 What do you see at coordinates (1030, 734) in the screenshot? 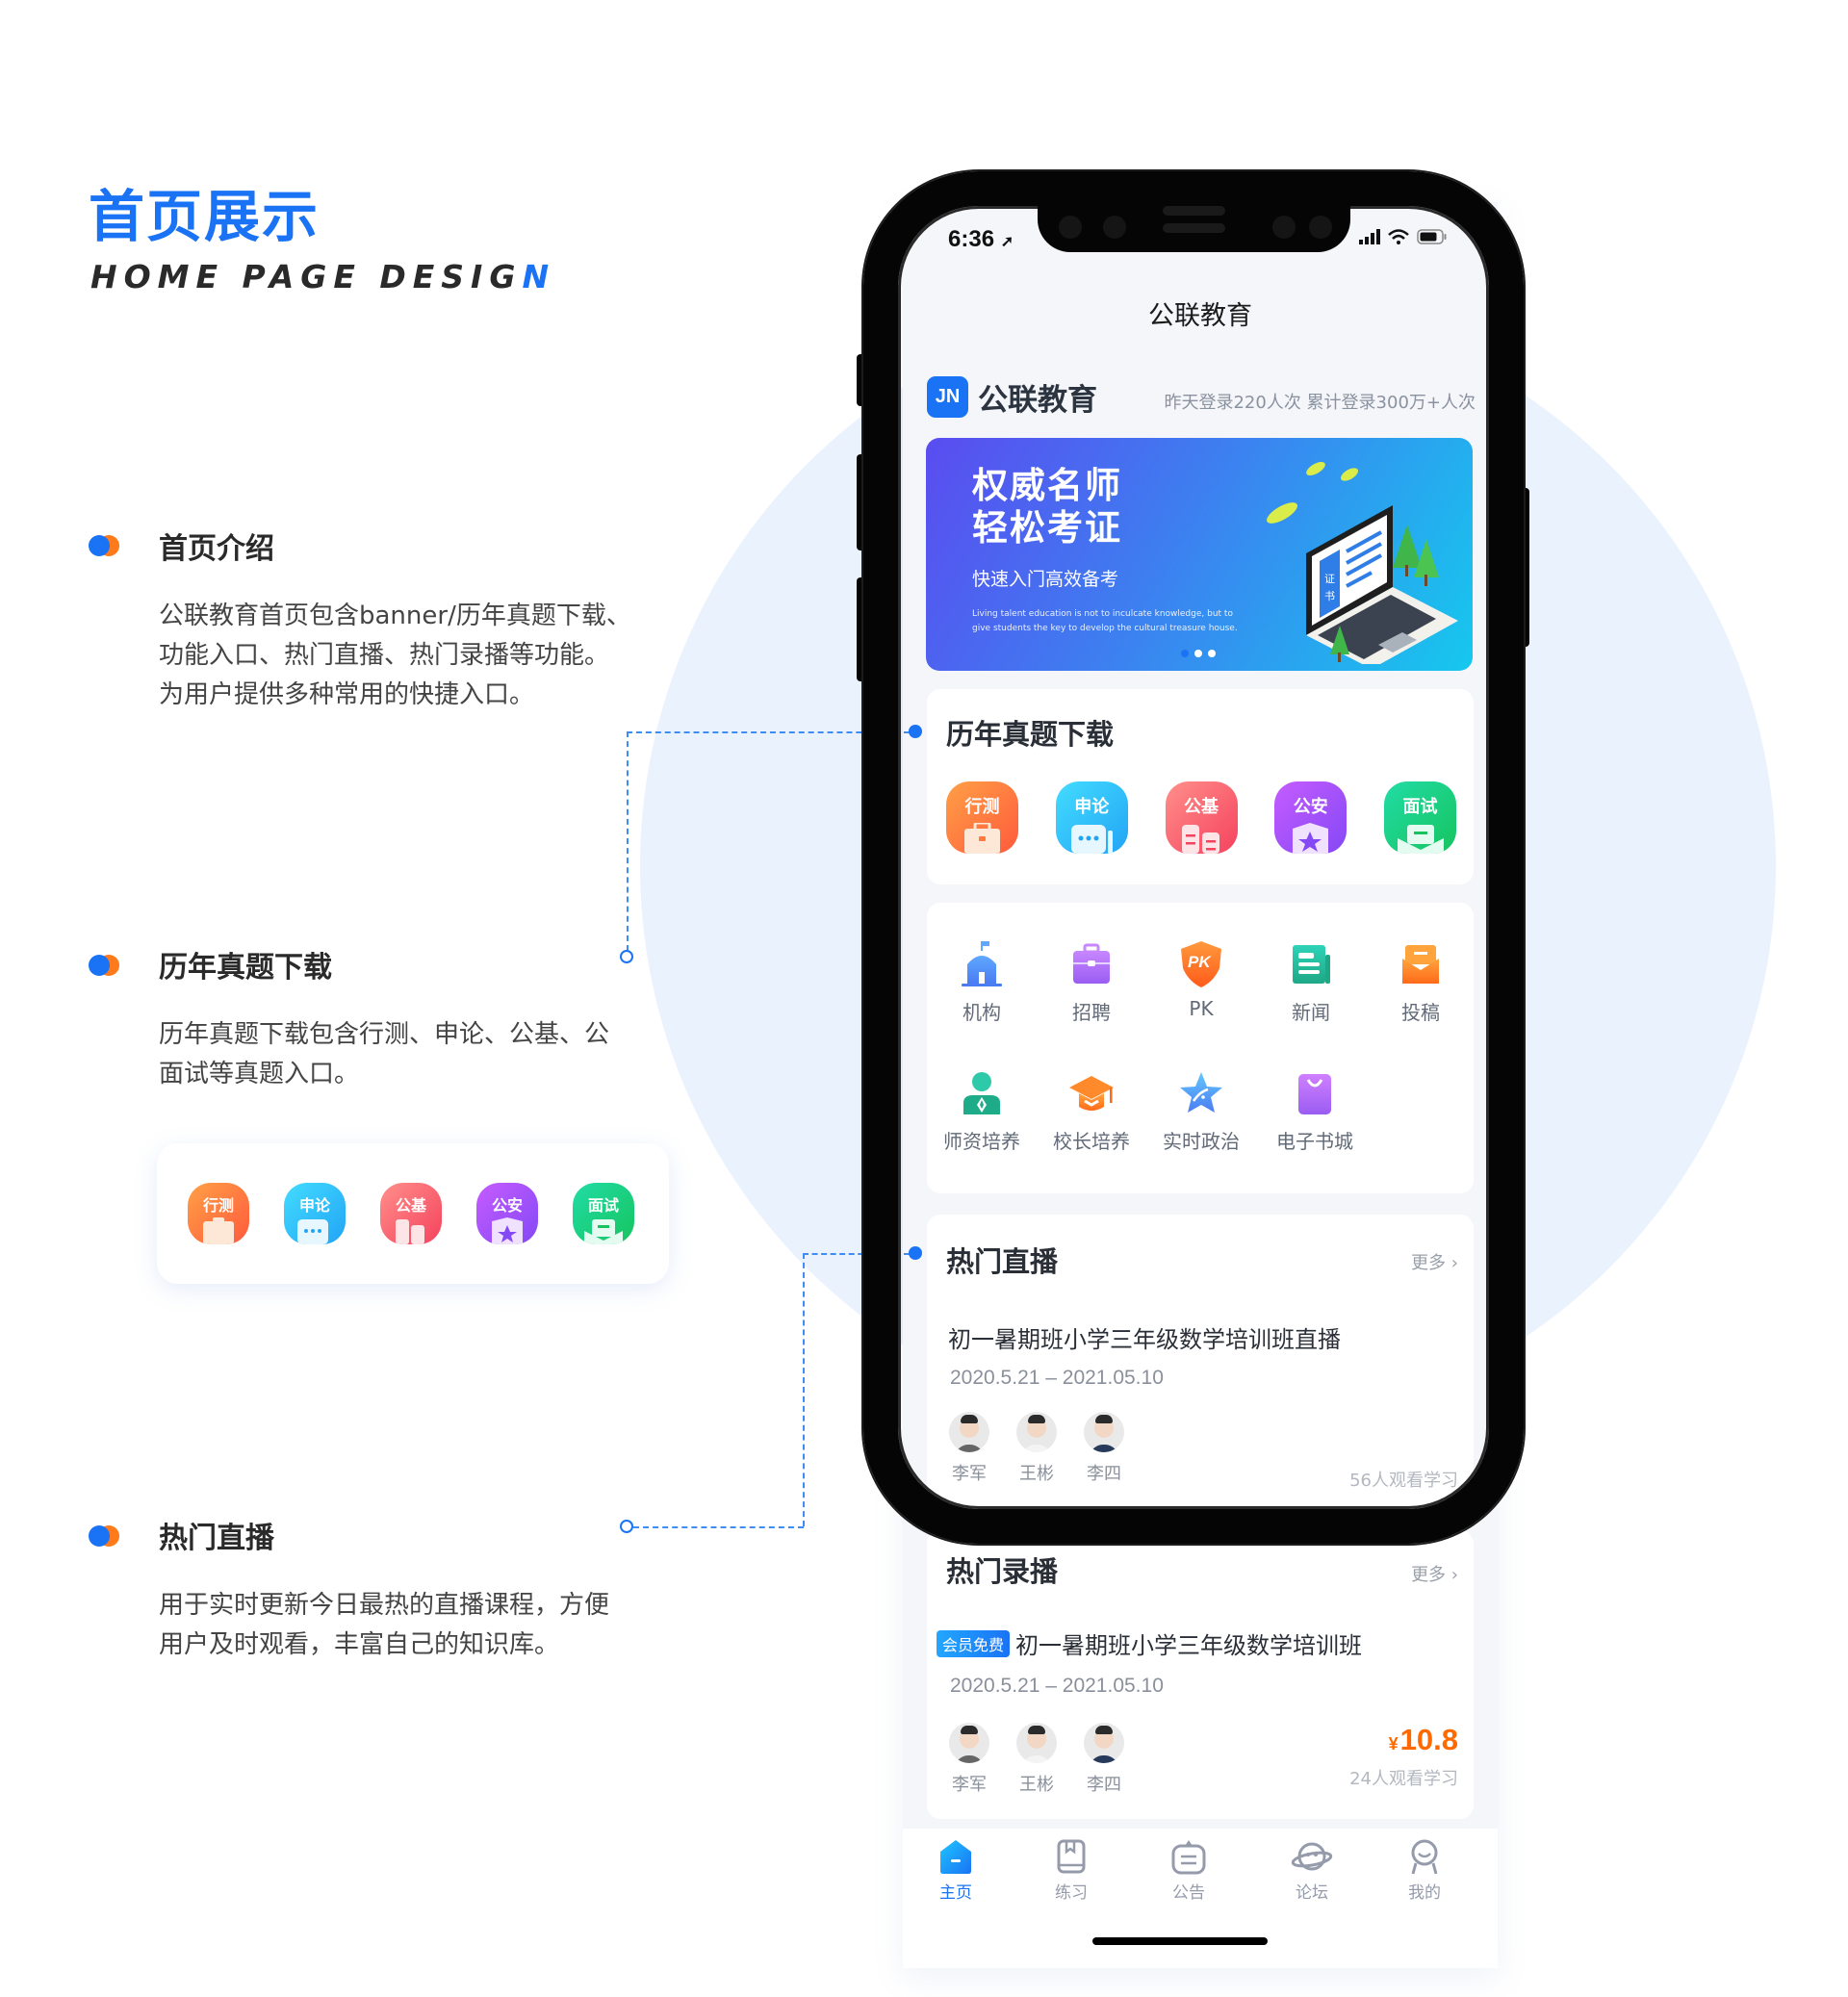
I see `exam-download-title: 历年真题下载` at bounding box center [1030, 734].